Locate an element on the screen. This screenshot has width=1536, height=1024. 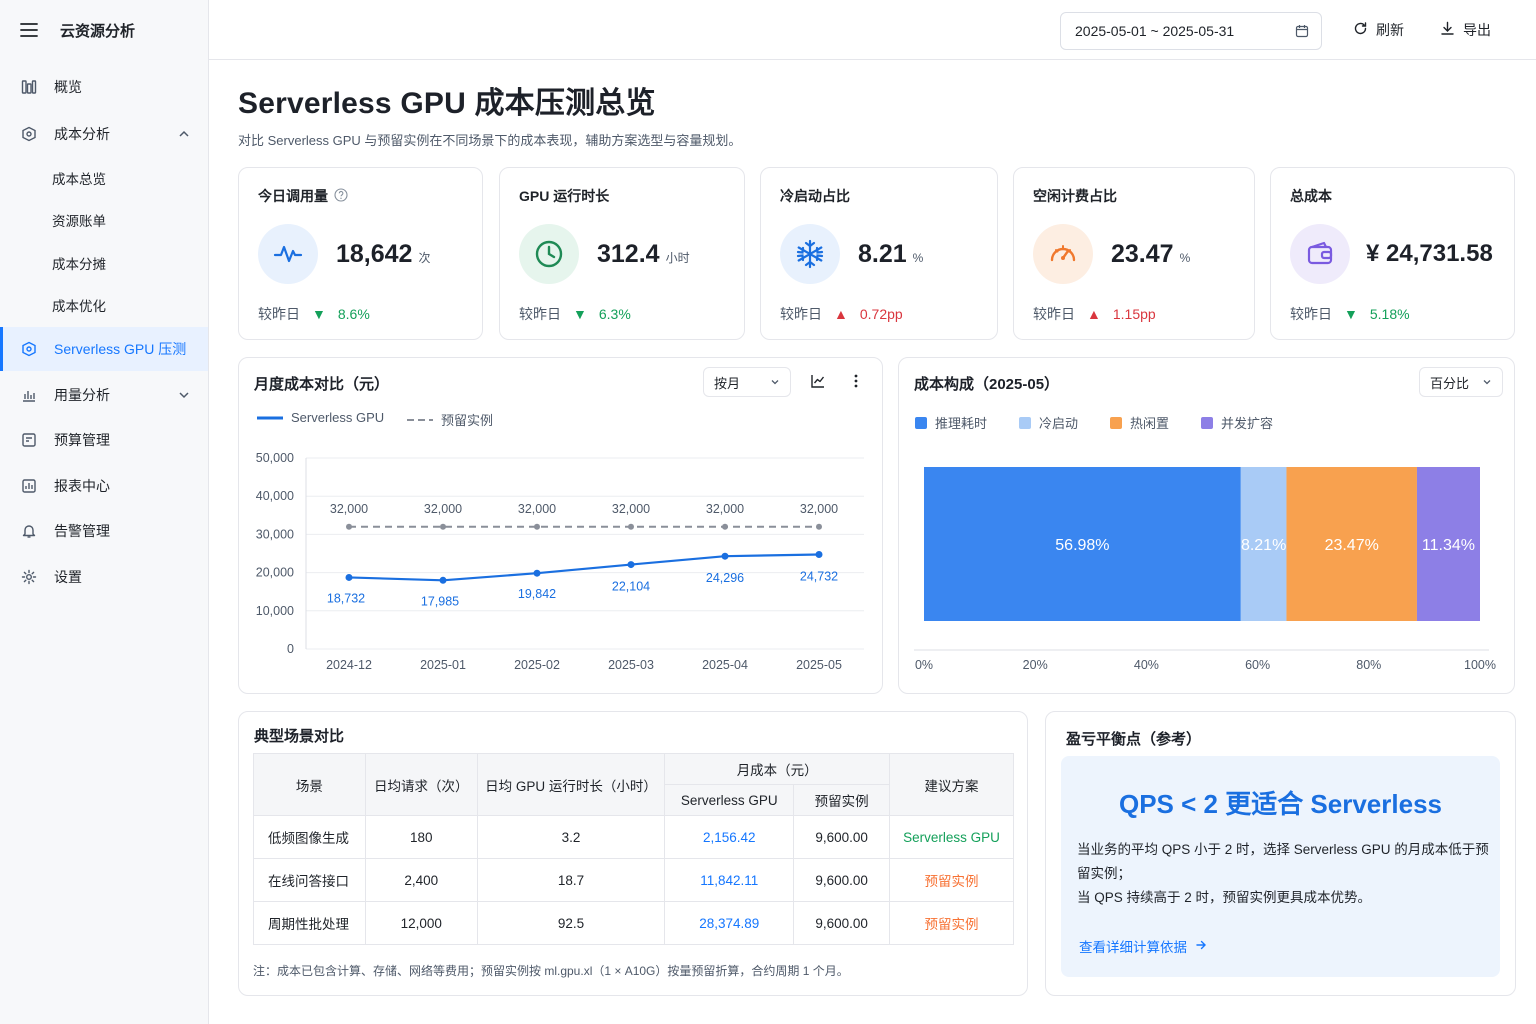
breakeven-title: 盈亏平衡点（参考） is located at coordinates (1134, 739).